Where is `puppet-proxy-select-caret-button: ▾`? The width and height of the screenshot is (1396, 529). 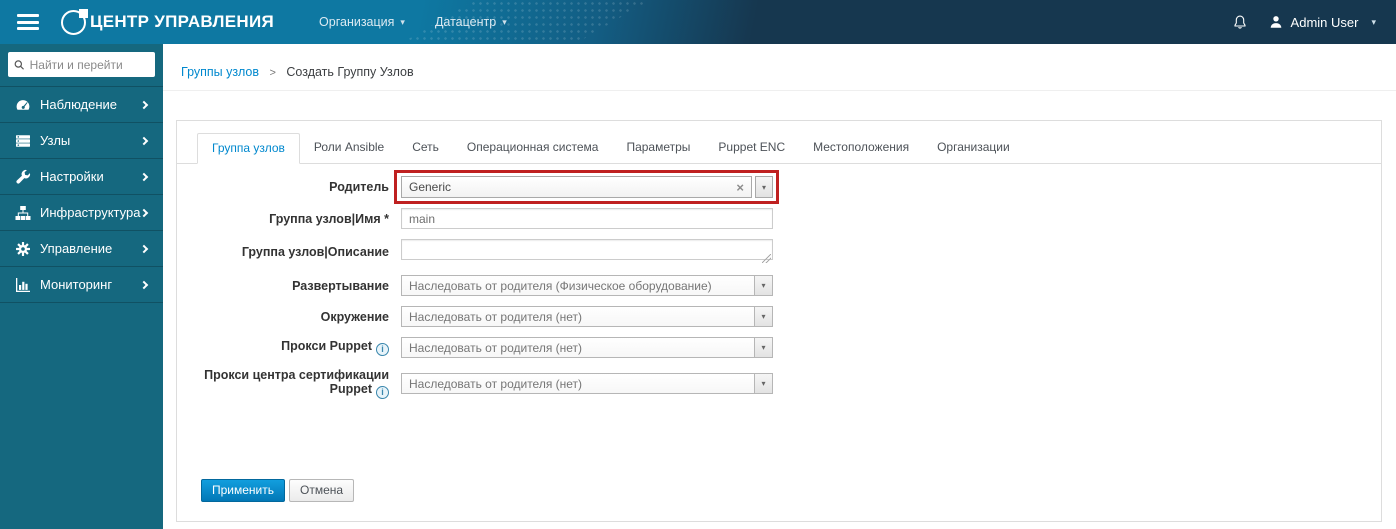 puppet-proxy-select-caret-button: ▾ is located at coordinates (764, 347).